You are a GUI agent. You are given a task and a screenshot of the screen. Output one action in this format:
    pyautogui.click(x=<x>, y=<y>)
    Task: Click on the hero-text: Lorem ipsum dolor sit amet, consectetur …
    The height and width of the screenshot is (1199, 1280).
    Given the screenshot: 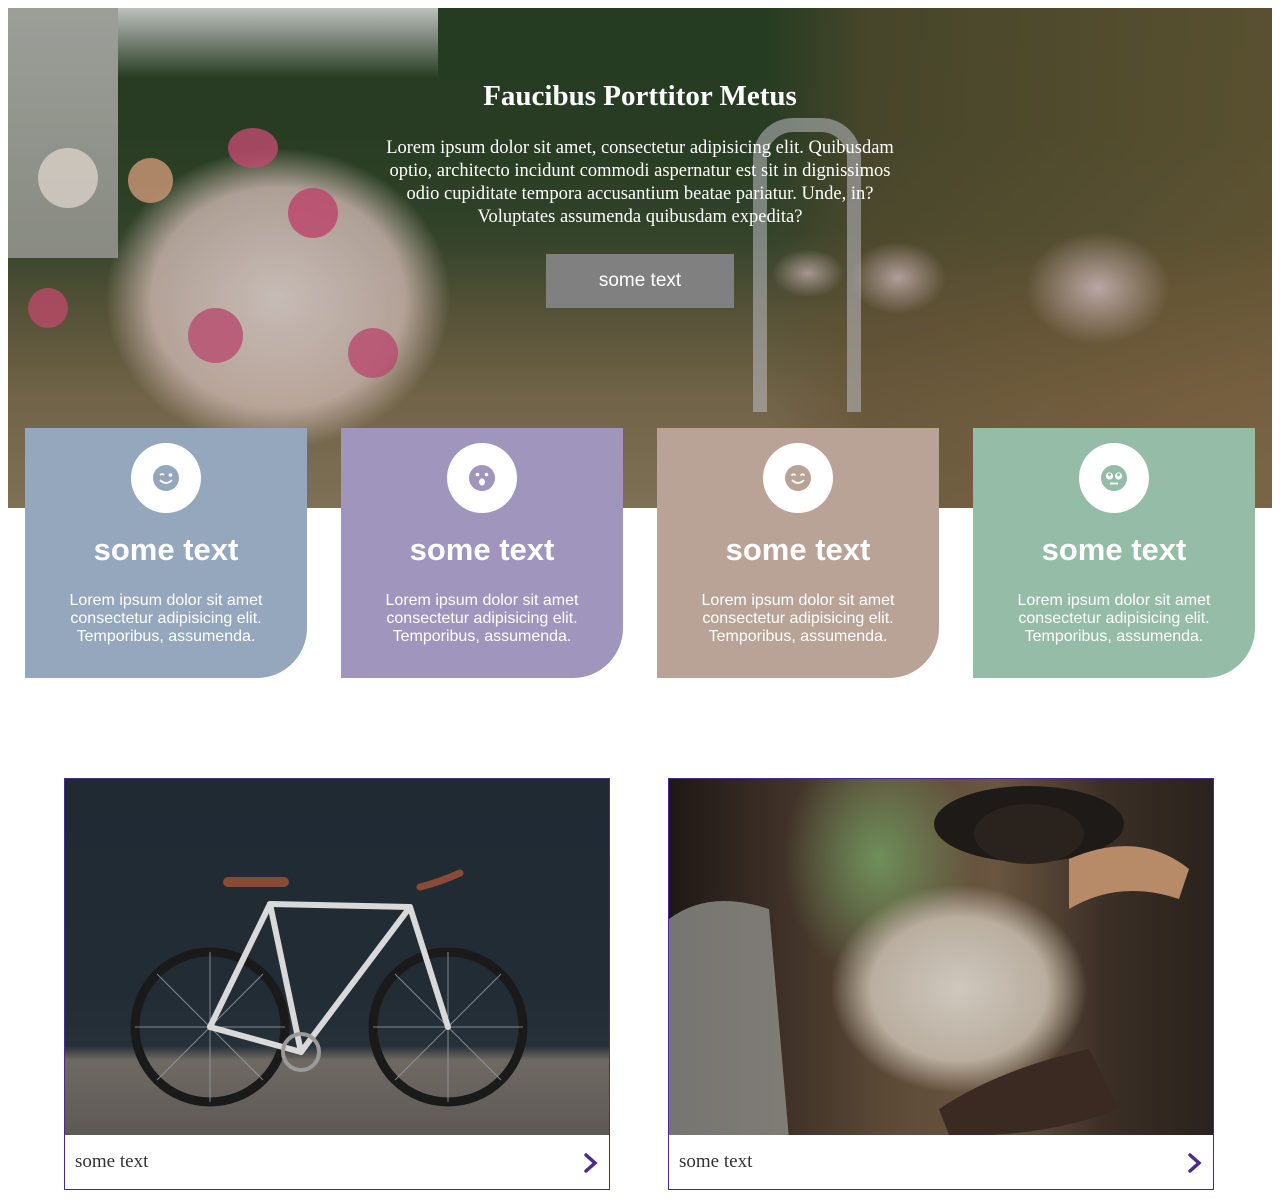 What is the action you would take?
    pyautogui.click(x=640, y=182)
    